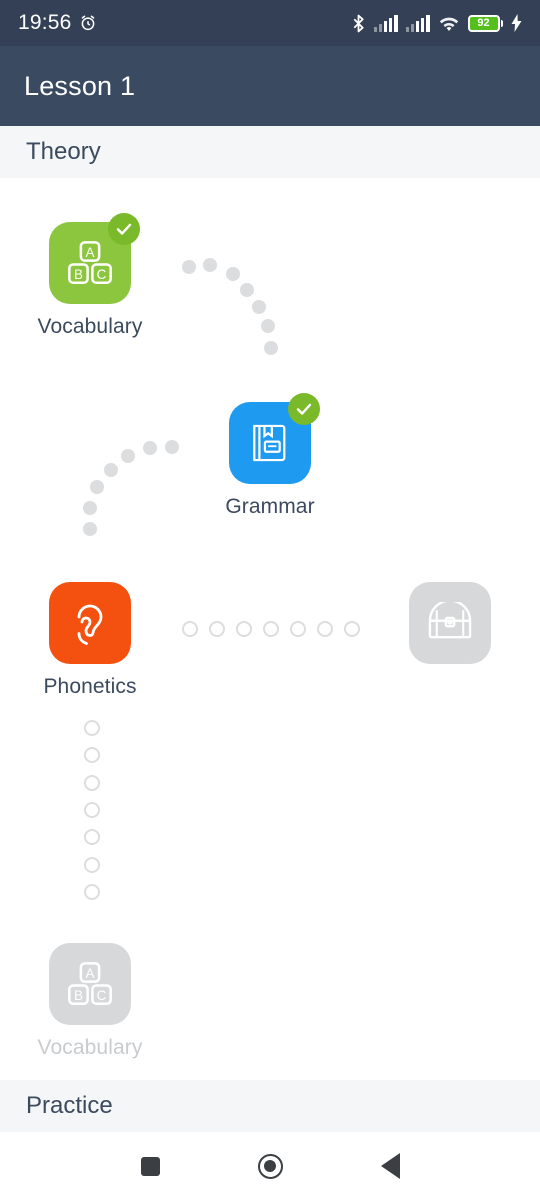  I want to click on alarm-clock-icon, so click(88, 23).